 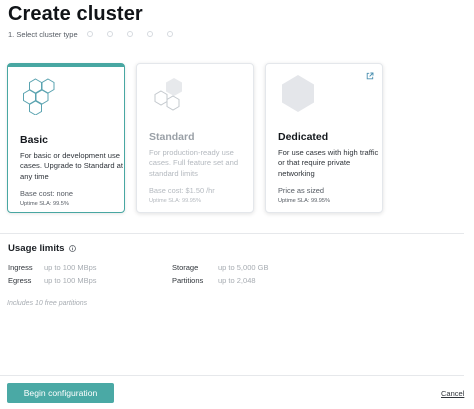 I want to click on card-cost: Base cost: $1.50 /hr, so click(x=182, y=190).